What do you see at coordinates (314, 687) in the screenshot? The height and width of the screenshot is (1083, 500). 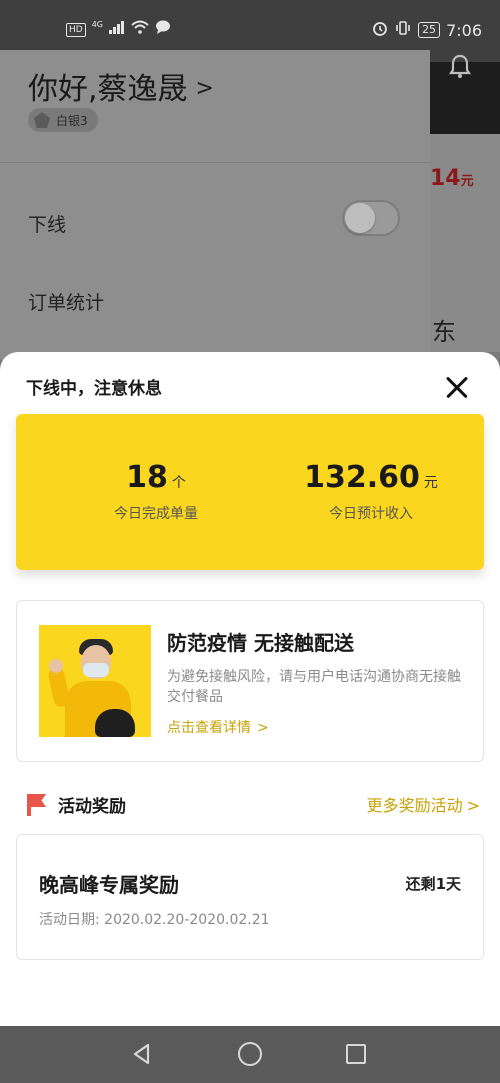 I see `notice-description: 为避免接触风险，请与用户电话沟通协商无接触交付餐品` at bounding box center [314, 687].